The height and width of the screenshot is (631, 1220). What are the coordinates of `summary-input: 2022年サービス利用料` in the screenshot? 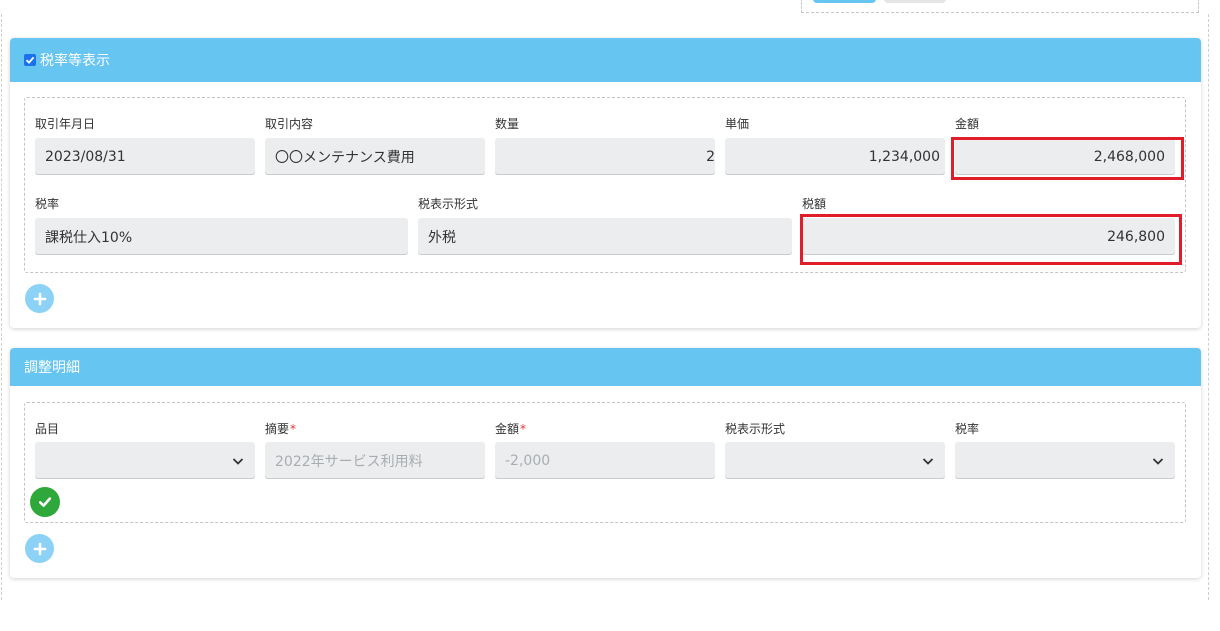 It's located at (375, 460).